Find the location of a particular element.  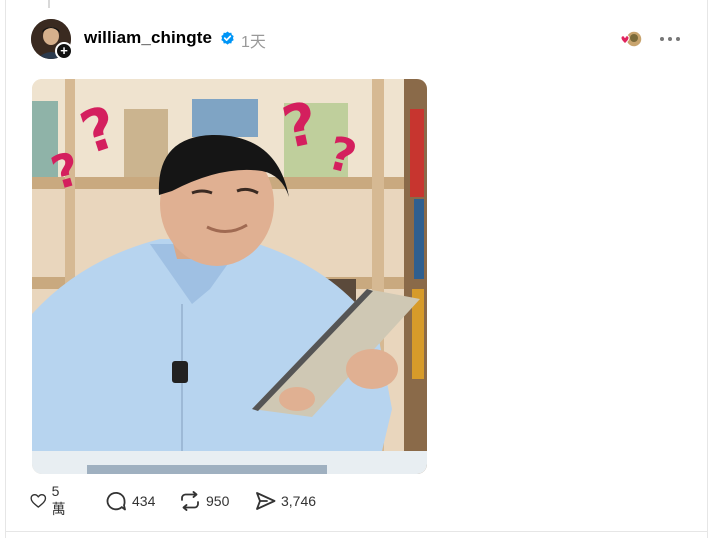

verified-badge-icon is located at coordinates (227, 38).